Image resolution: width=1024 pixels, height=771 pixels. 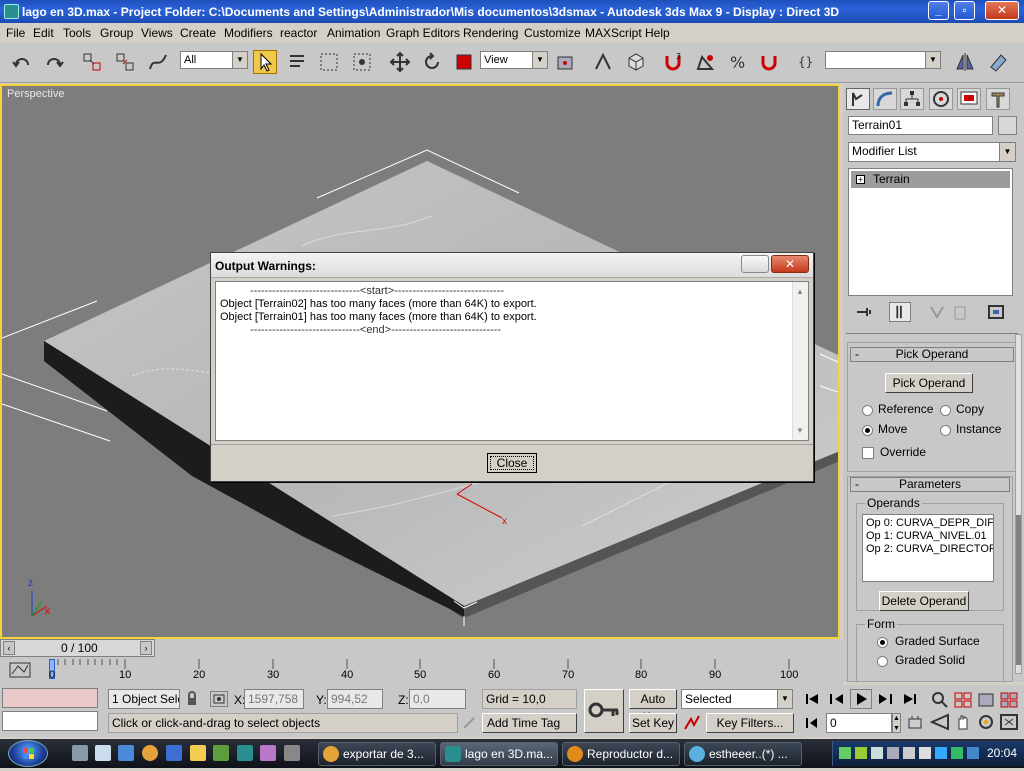 I want to click on scroll-down-icon: ▼, so click(x=800, y=430).